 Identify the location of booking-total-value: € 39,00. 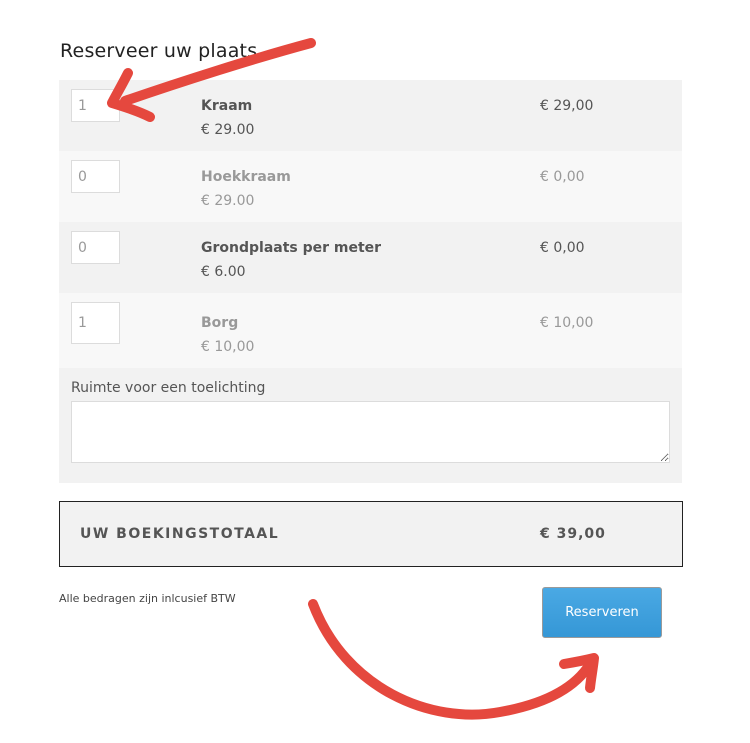
(573, 534).